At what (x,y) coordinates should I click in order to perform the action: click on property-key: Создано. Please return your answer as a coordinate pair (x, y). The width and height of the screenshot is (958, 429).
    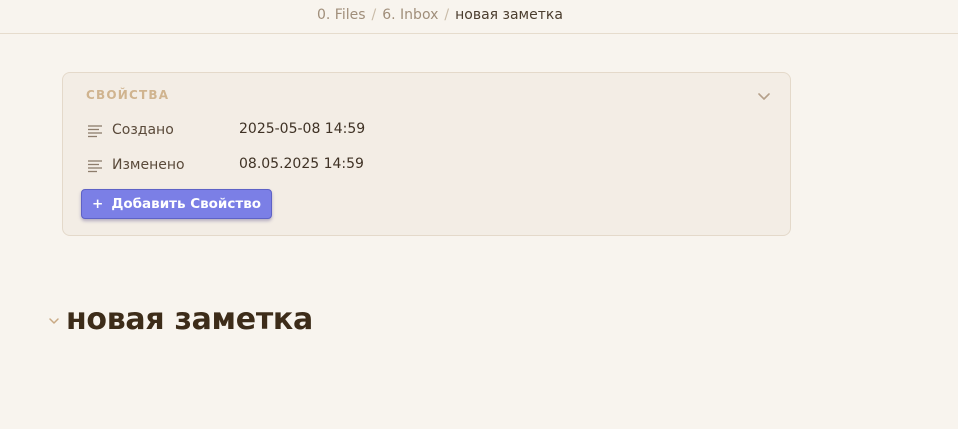
    Looking at the image, I should click on (143, 130).